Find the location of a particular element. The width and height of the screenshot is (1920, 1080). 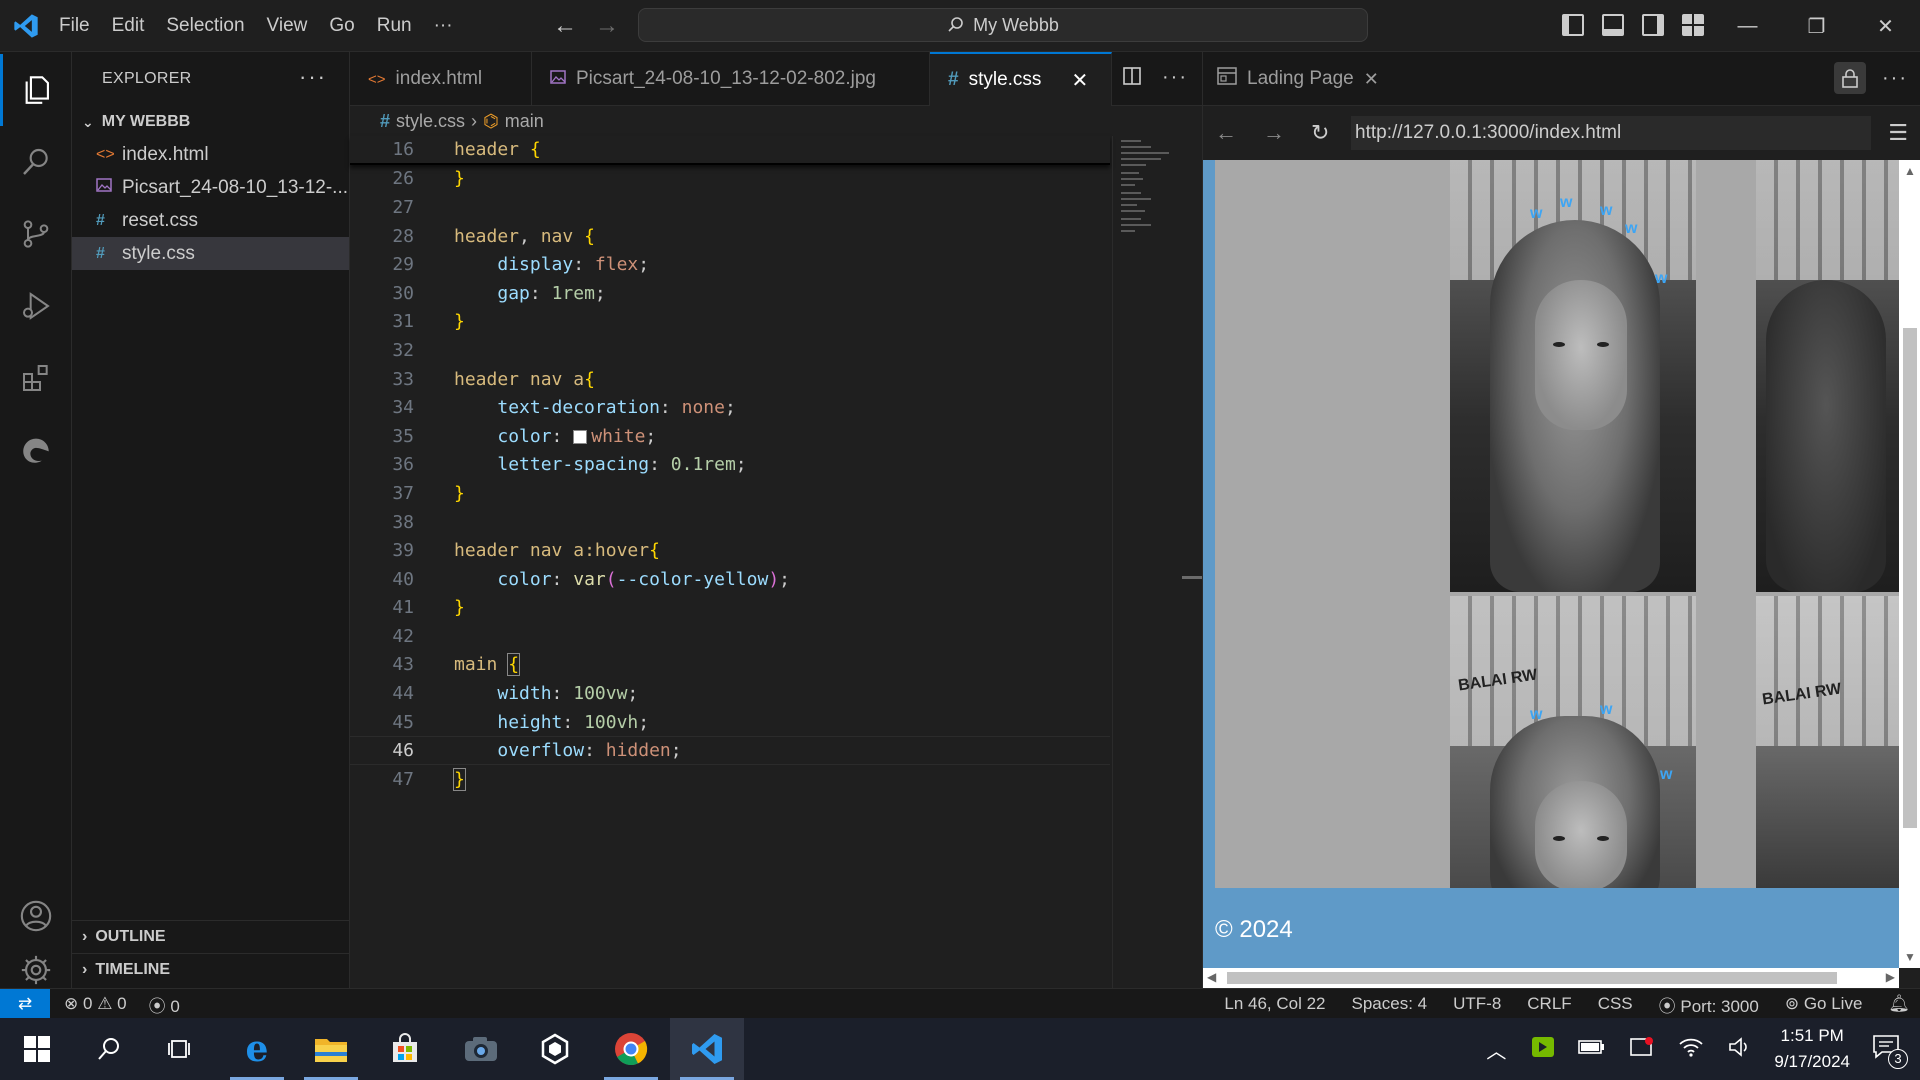

menu-edit: Edit is located at coordinates (128, 26).